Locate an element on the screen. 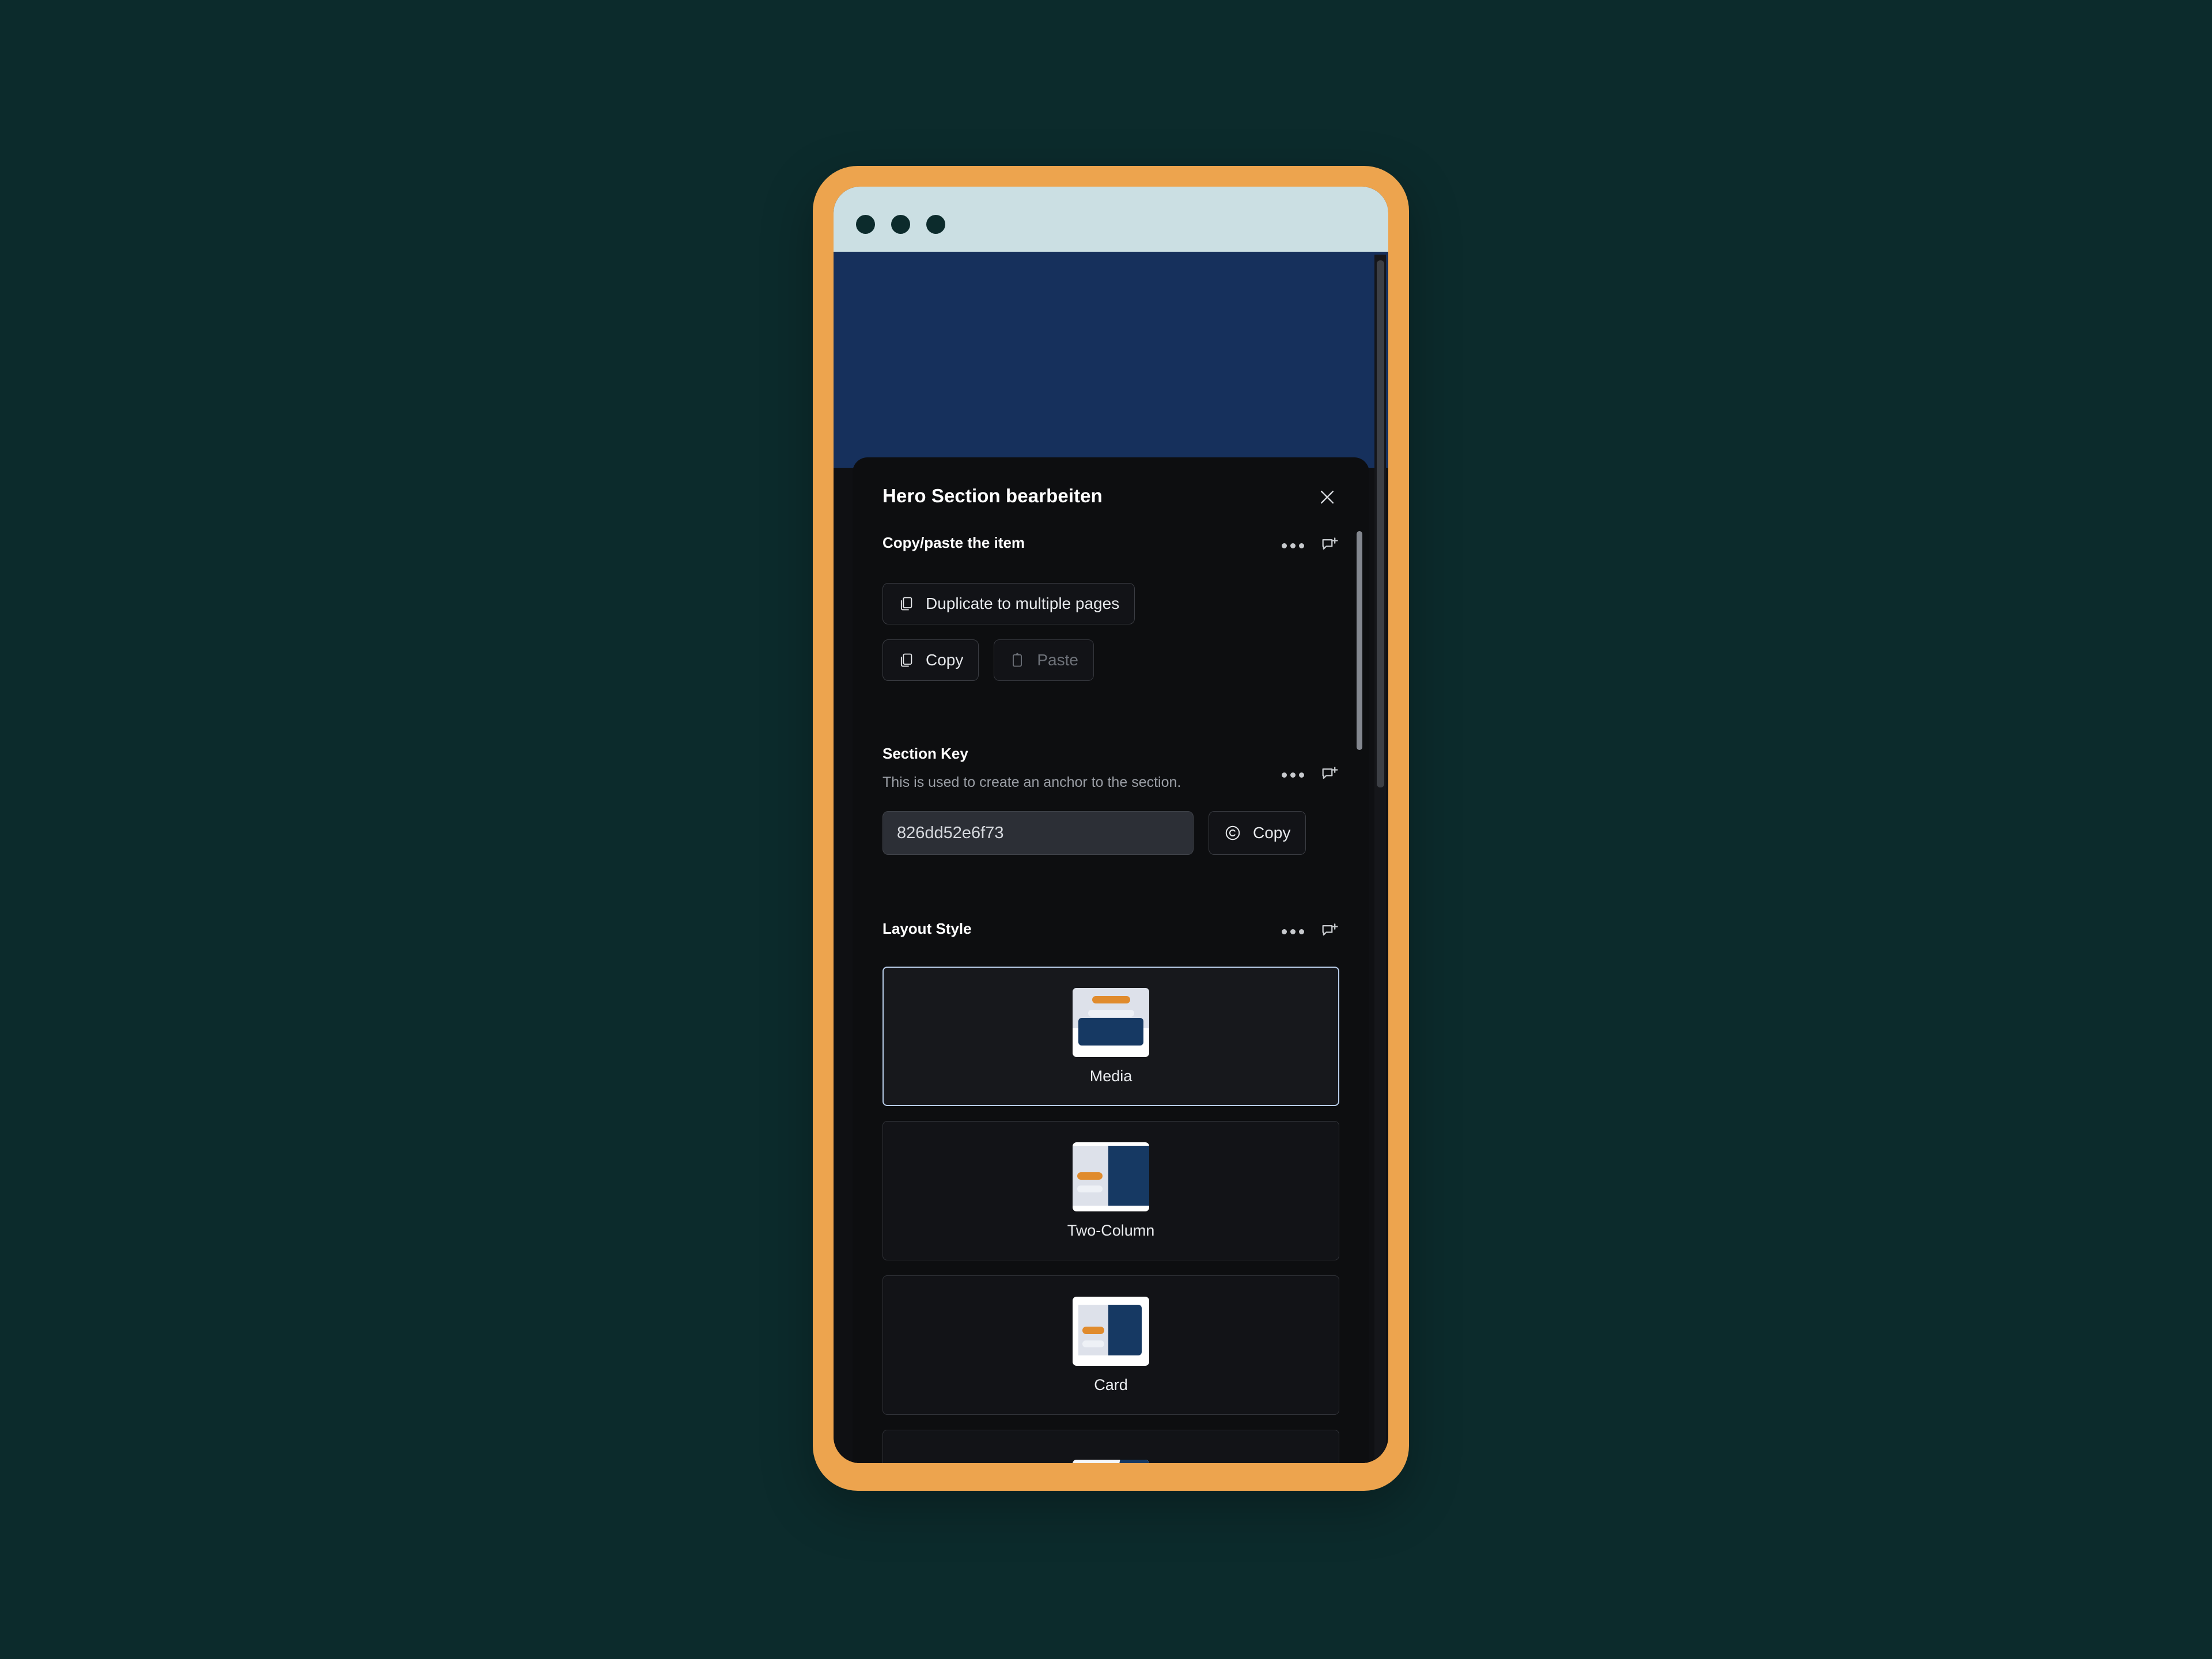  modal-title: Hero Section bearbeiten is located at coordinates (992, 495).